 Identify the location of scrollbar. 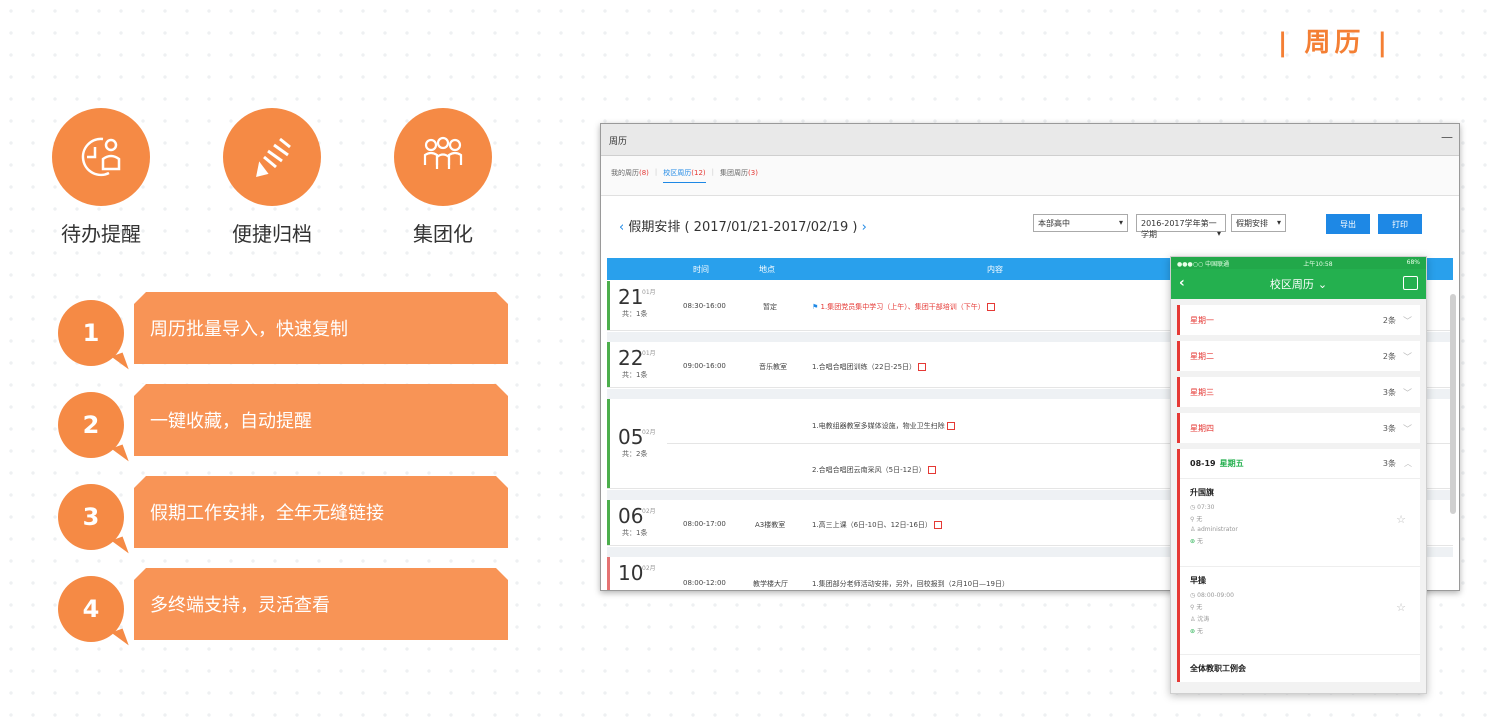
(1453, 404).